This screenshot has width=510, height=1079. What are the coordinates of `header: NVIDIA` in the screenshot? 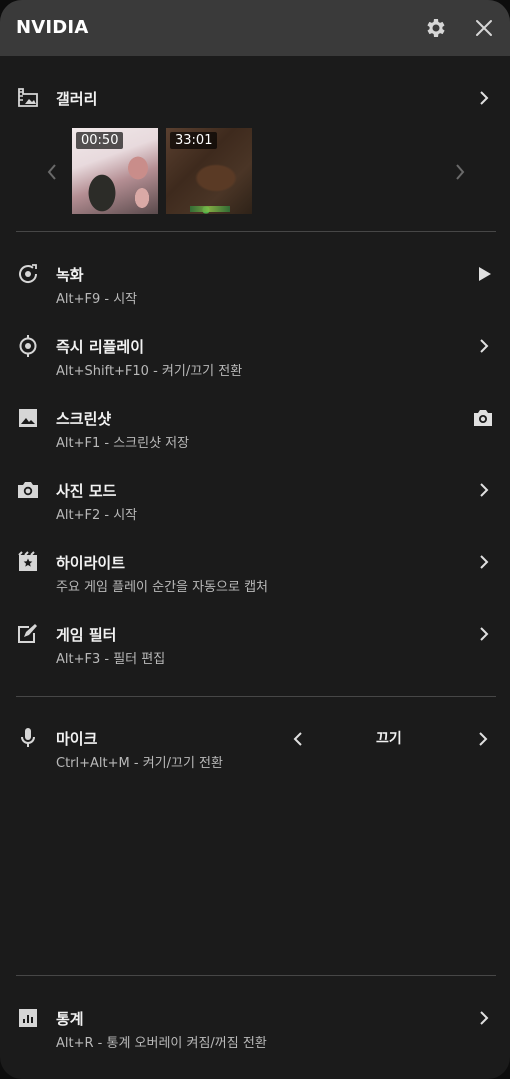 It's located at (255, 28).